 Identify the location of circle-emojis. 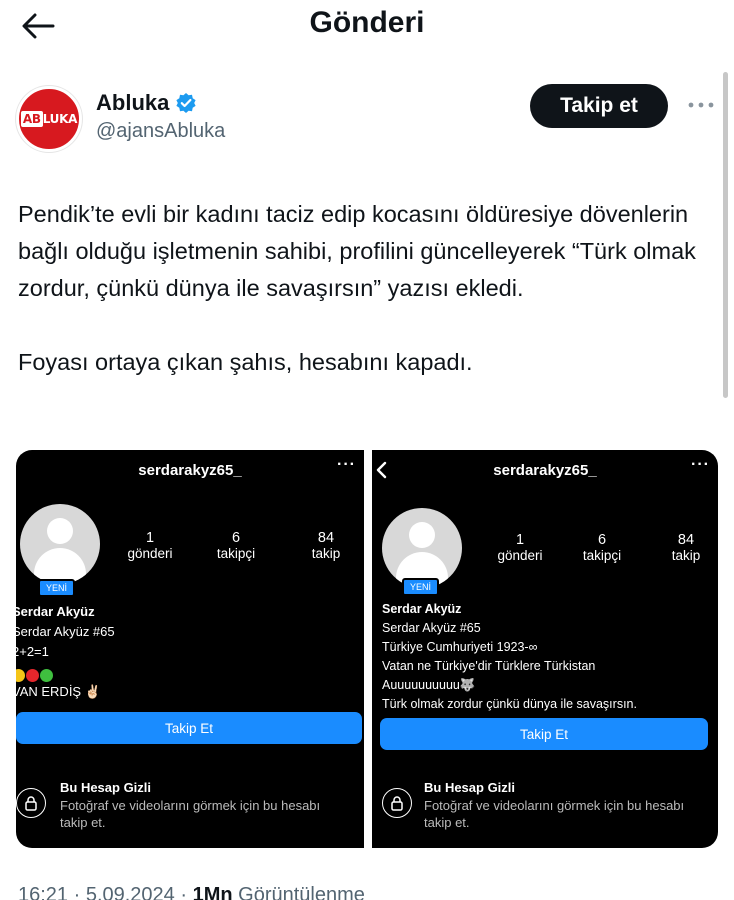
(65, 672).